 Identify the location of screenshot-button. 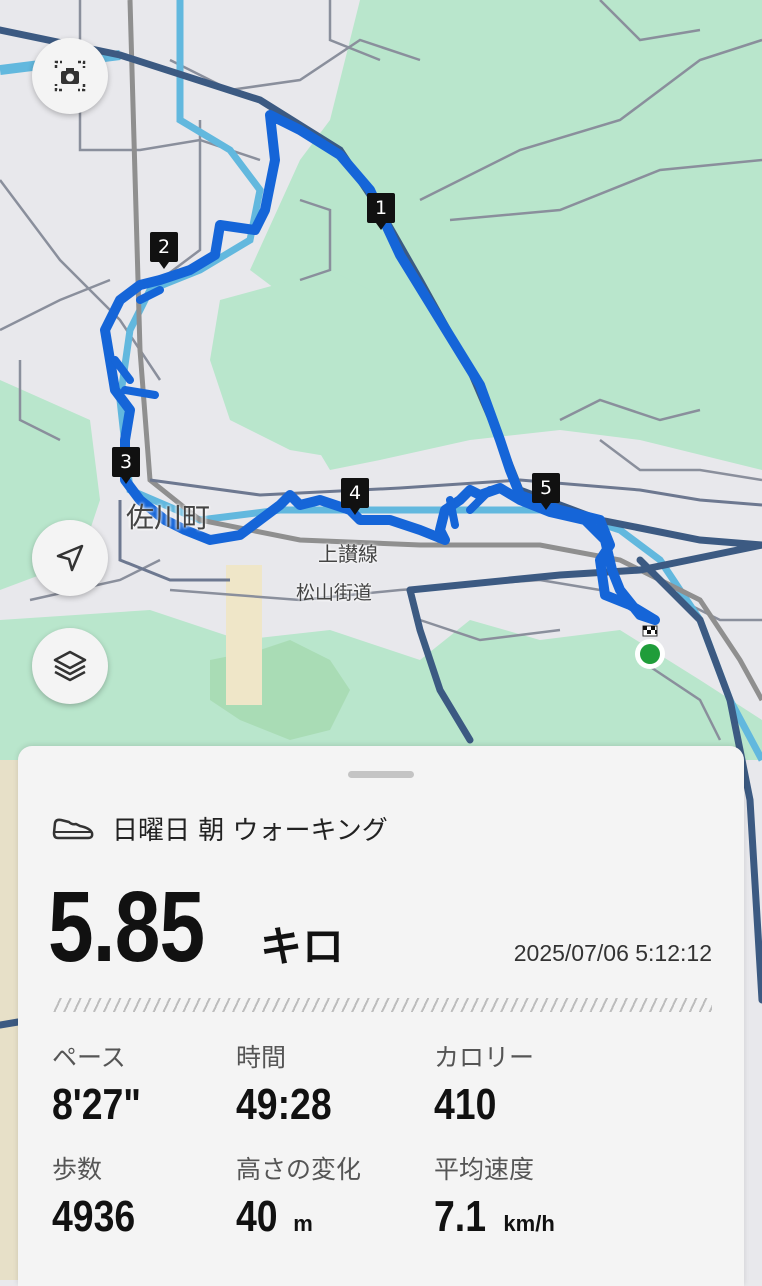
(70, 76).